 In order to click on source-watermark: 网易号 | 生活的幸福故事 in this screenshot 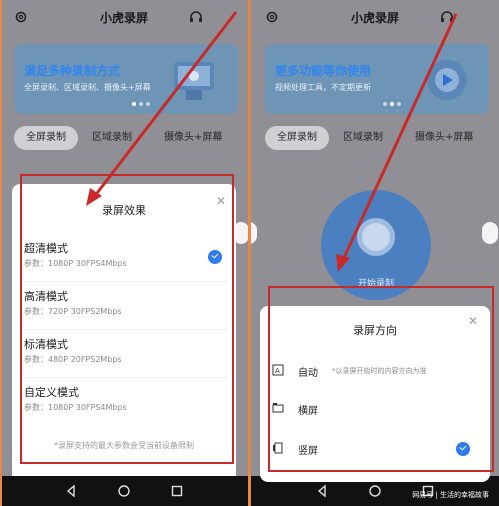, I will do `click(450, 495)`.